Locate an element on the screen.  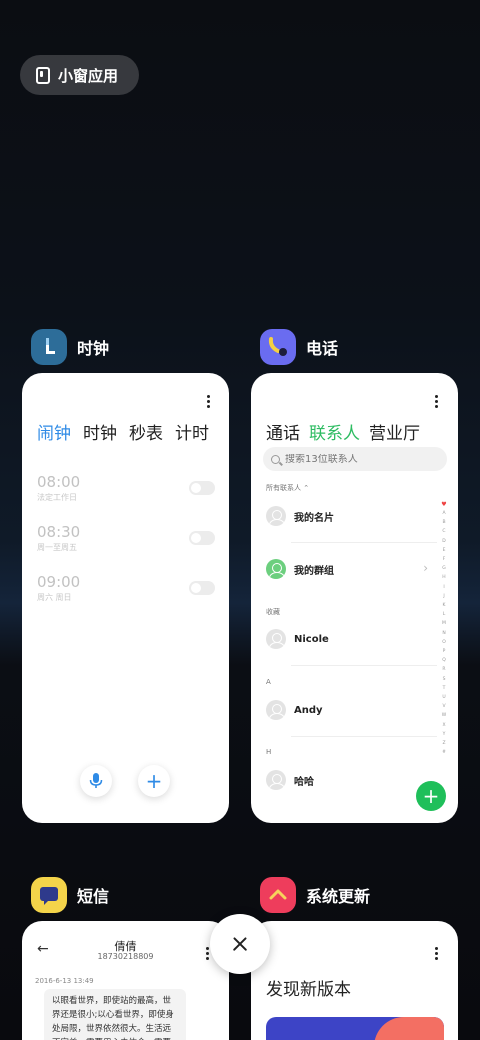
index-letter: U is located at coordinates (443, 697).